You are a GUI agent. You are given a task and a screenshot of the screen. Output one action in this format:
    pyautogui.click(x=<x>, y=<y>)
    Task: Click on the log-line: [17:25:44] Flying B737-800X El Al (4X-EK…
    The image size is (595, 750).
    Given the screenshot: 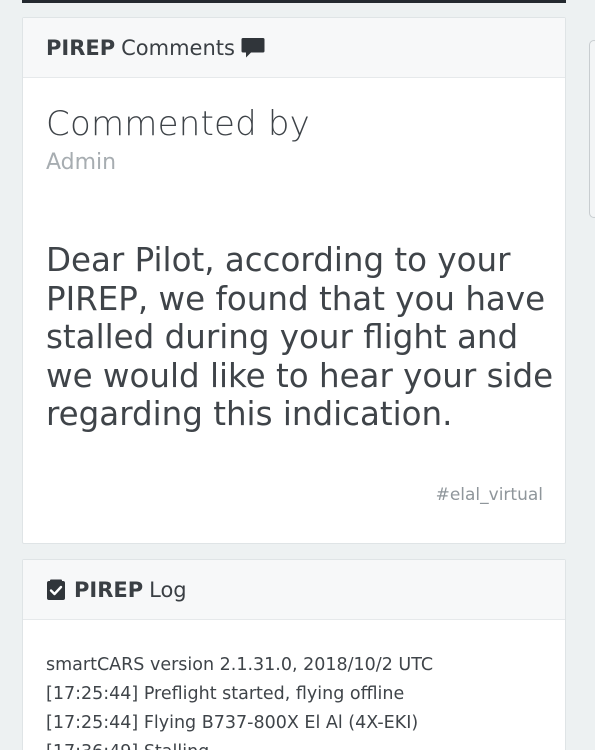 What is the action you would take?
    pyautogui.click(x=232, y=723)
    